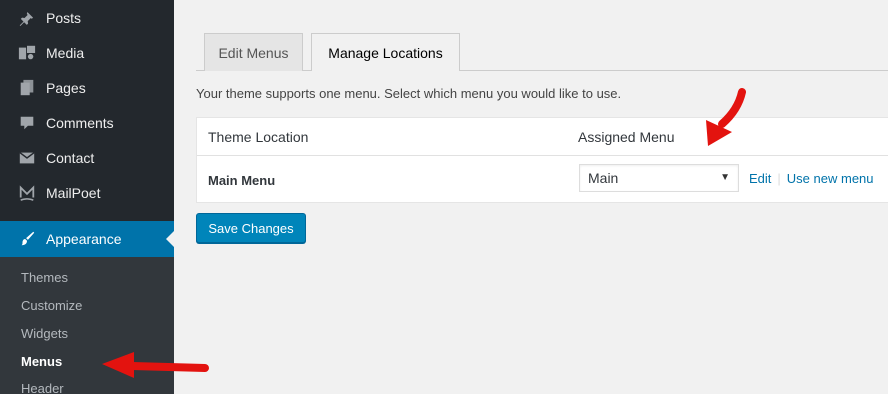 Image resolution: width=888 pixels, height=394 pixels. What do you see at coordinates (87, 52) in the screenshot?
I see `sidebar-item-media: Media` at bounding box center [87, 52].